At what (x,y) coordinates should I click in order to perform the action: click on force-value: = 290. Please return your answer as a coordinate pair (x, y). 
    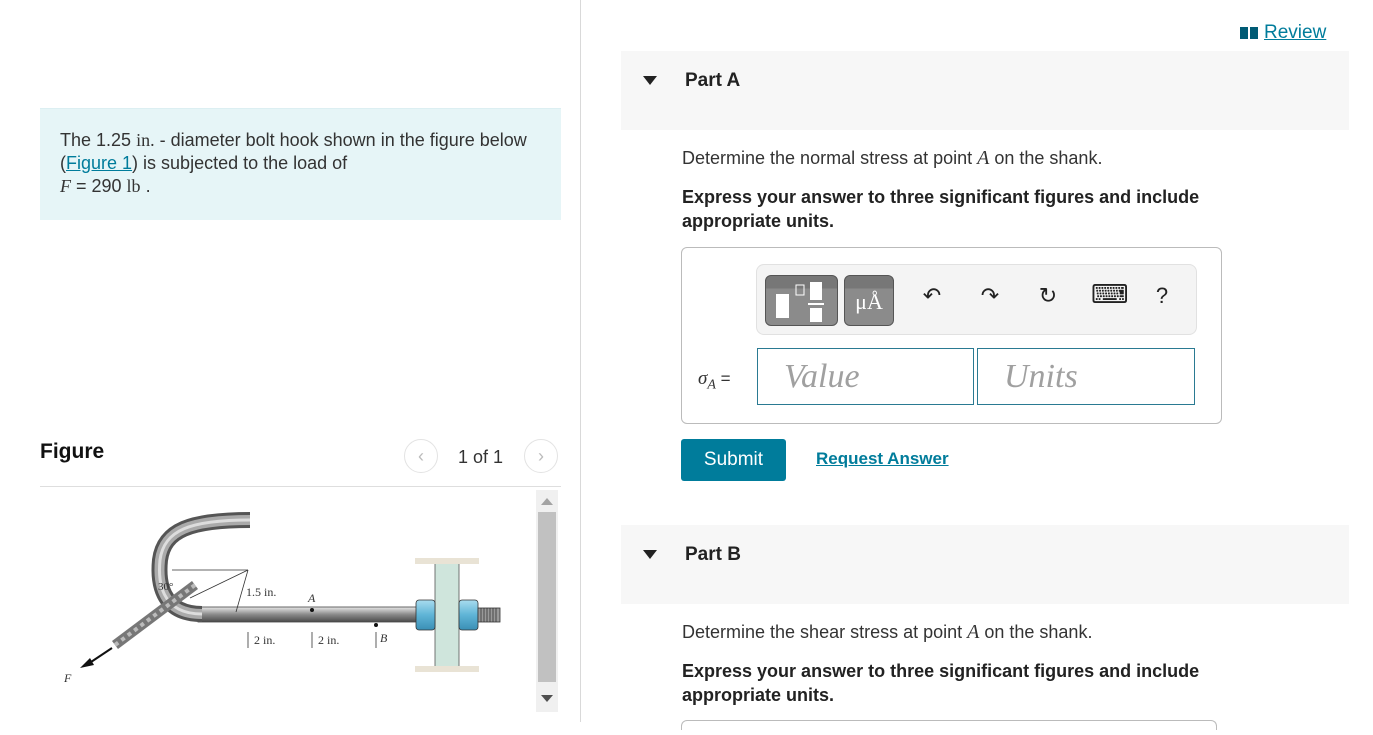
    Looking at the image, I should click on (99, 186).